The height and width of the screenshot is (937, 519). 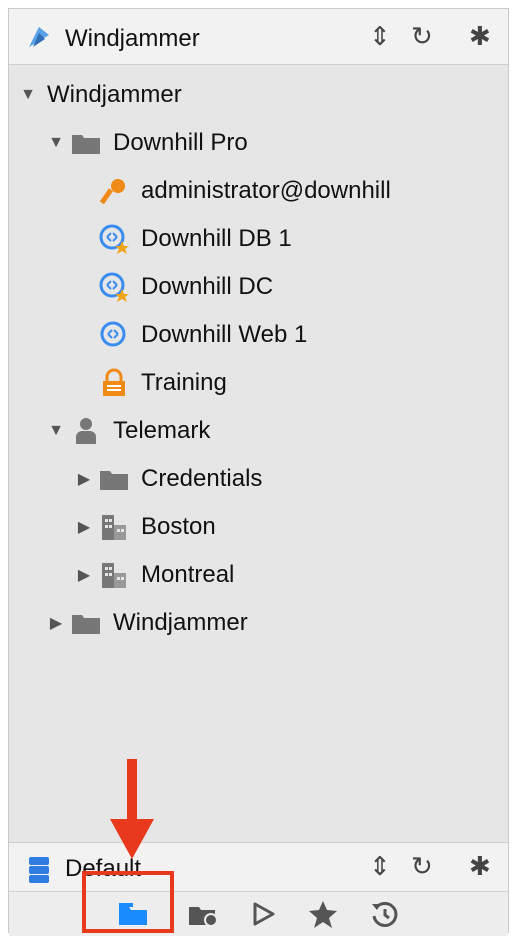 I want to click on remote-desktop-icon, so click(x=114, y=335).